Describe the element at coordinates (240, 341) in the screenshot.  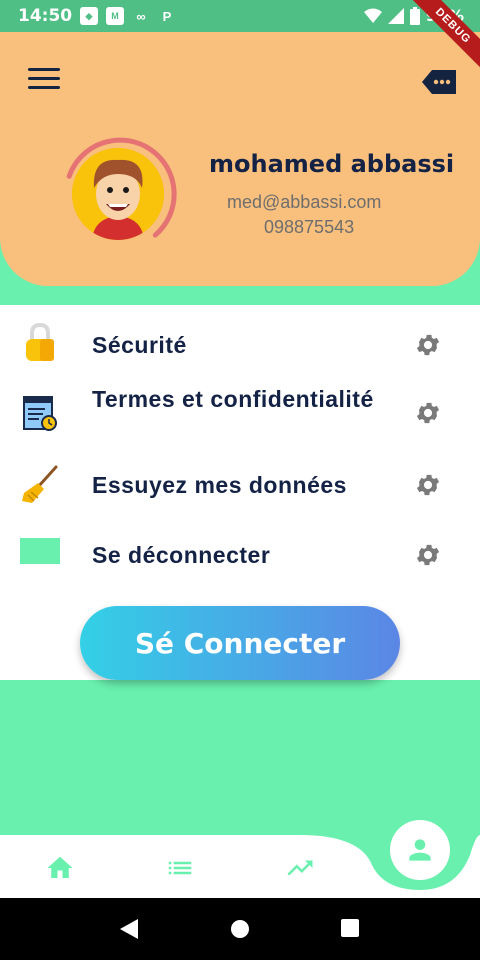
I see `menu-item-securite: Sécurité` at that location.